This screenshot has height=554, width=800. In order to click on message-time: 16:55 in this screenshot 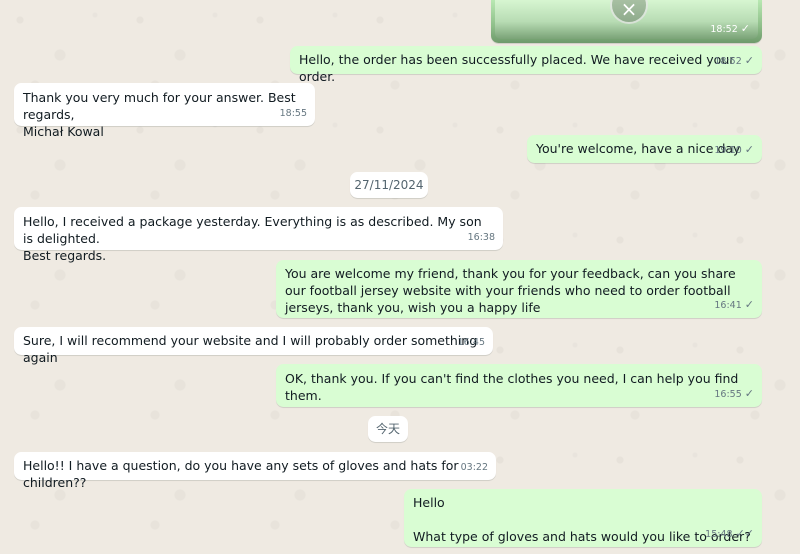, I will do `click(728, 394)`.